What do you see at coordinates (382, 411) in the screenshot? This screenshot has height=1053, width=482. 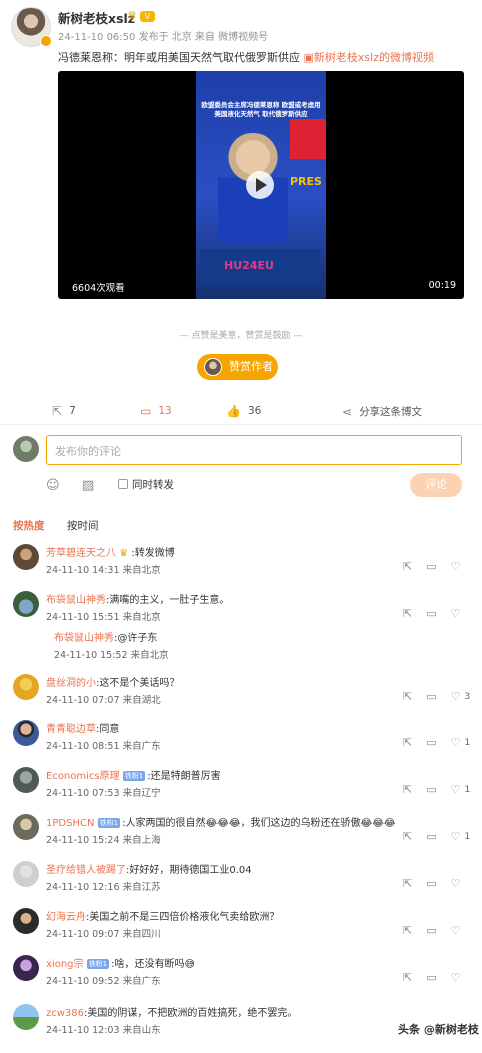 I see `share-button: ⋖ 分享这条博文` at bounding box center [382, 411].